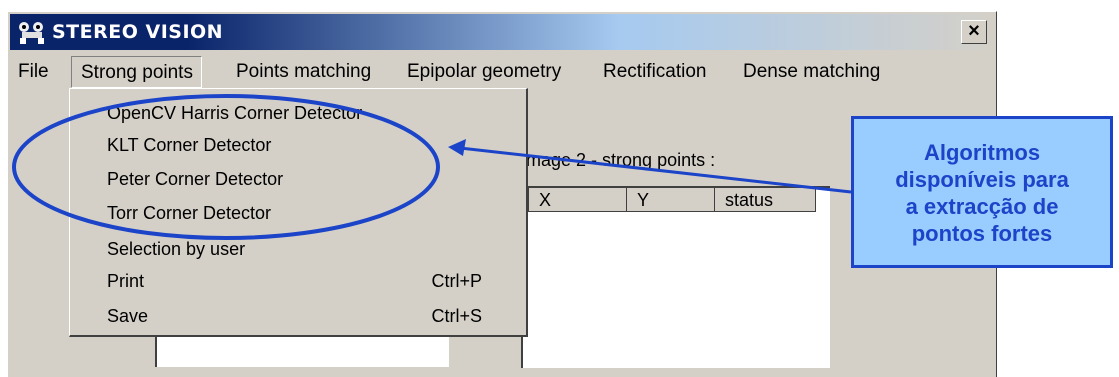  I want to click on annotation-arrow-line, so click(655, 170).